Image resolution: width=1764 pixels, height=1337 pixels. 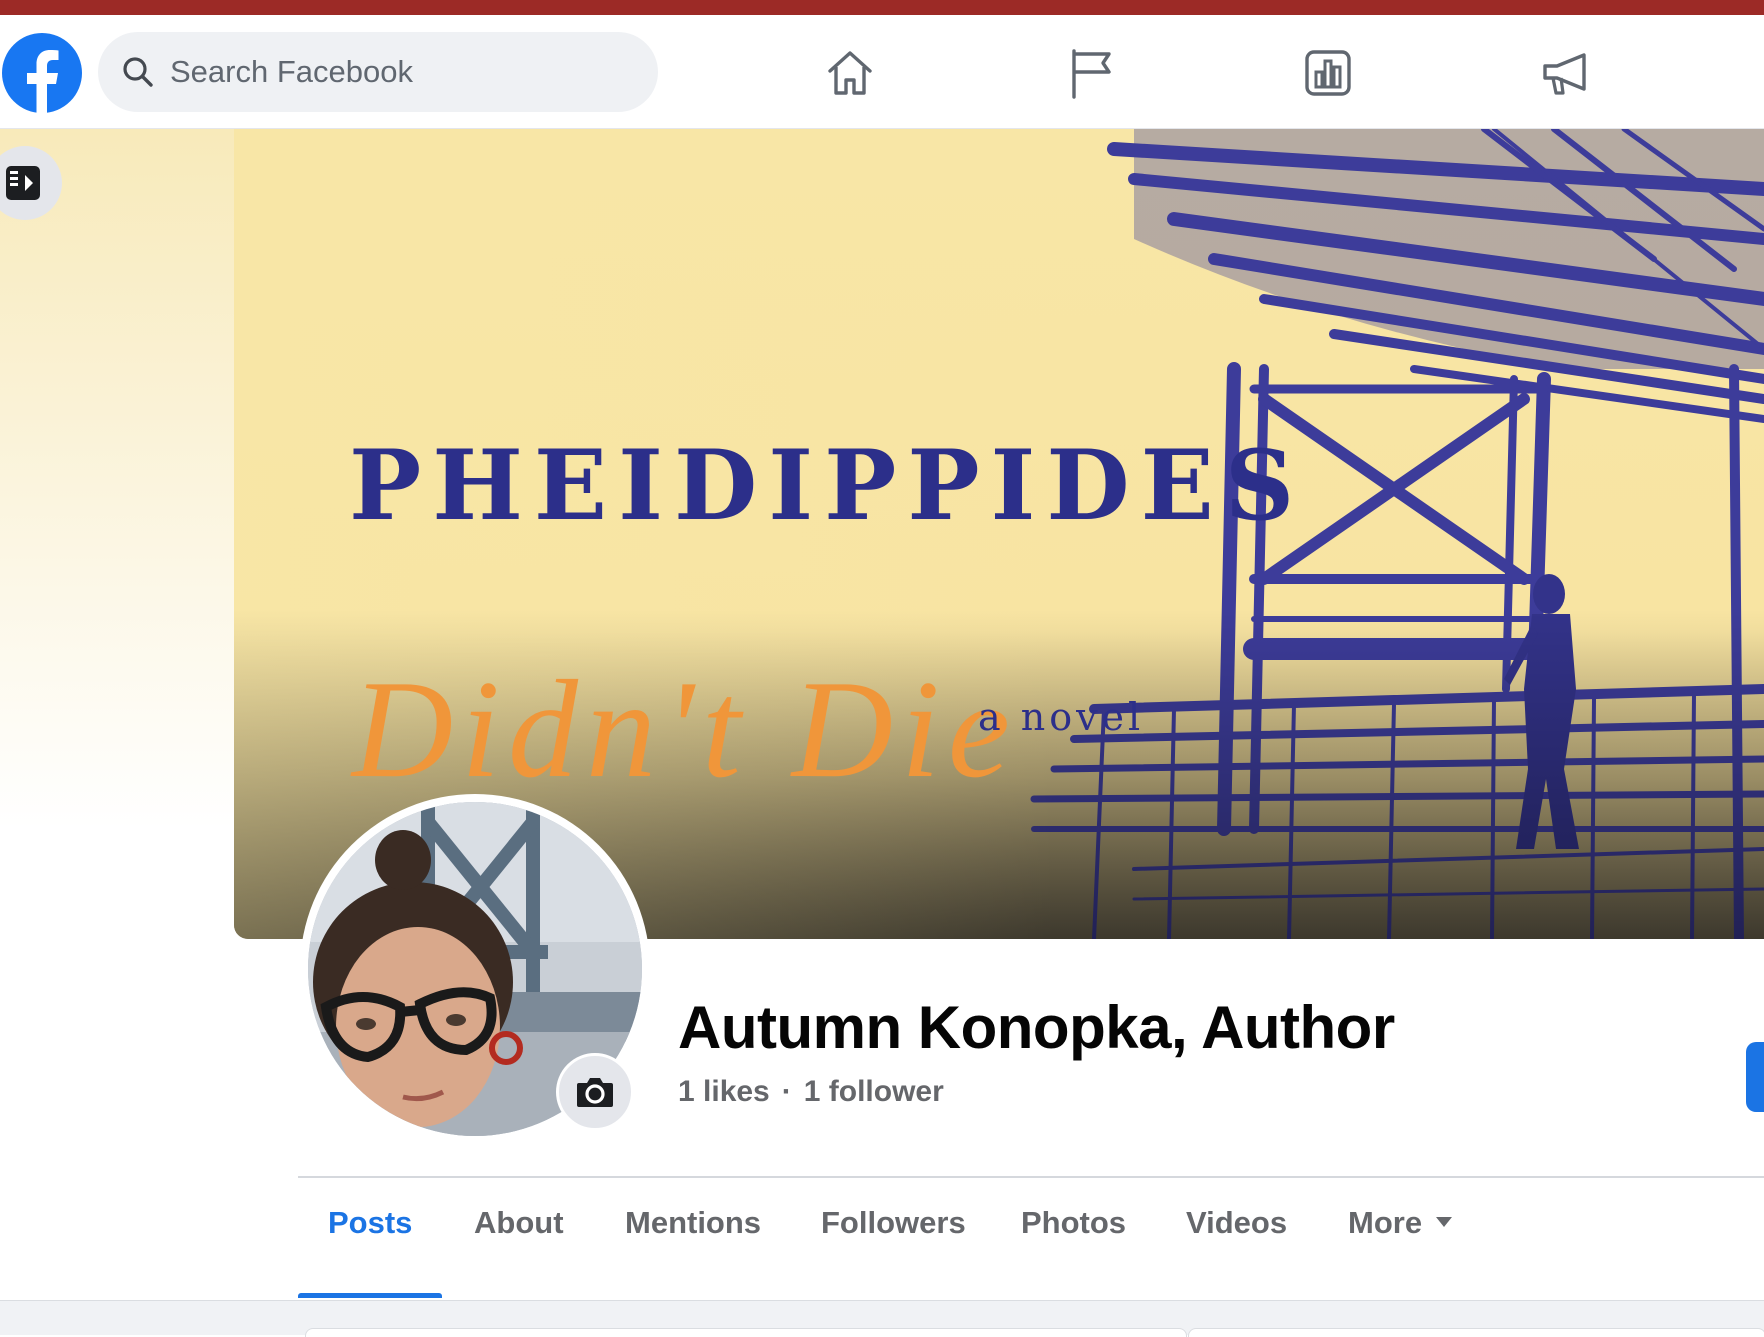 I want to click on facebook-logo-icon, so click(x=42, y=73).